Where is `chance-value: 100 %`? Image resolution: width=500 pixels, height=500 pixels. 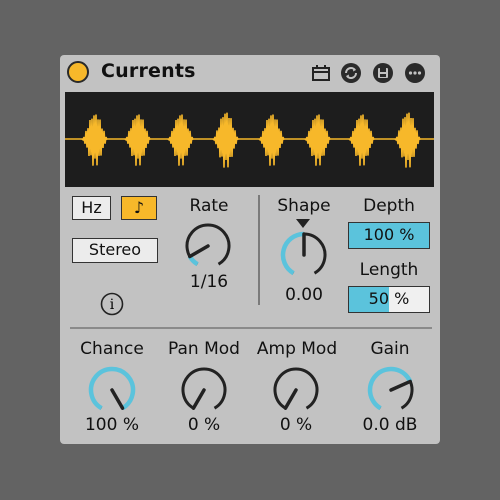
chance-value: 100 % is located at coordinates (111, 425).